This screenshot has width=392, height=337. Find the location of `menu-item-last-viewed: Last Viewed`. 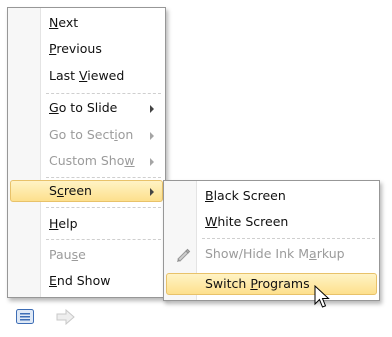

menu-item-last-viewed: Last Viewed is located at coordinates (86, 76).